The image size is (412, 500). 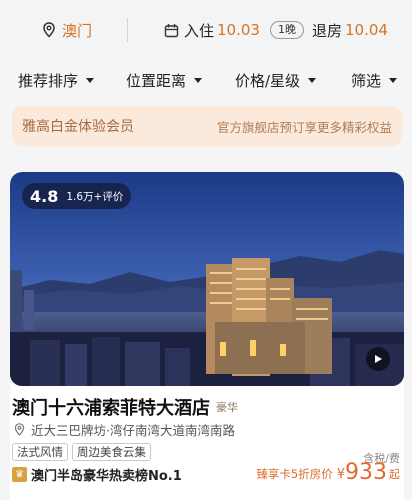 What do you see at coordinates (48, 81) in the screenshot?
I see `filter-sort-label: 推荐排序` at bounding box center [48, 81].